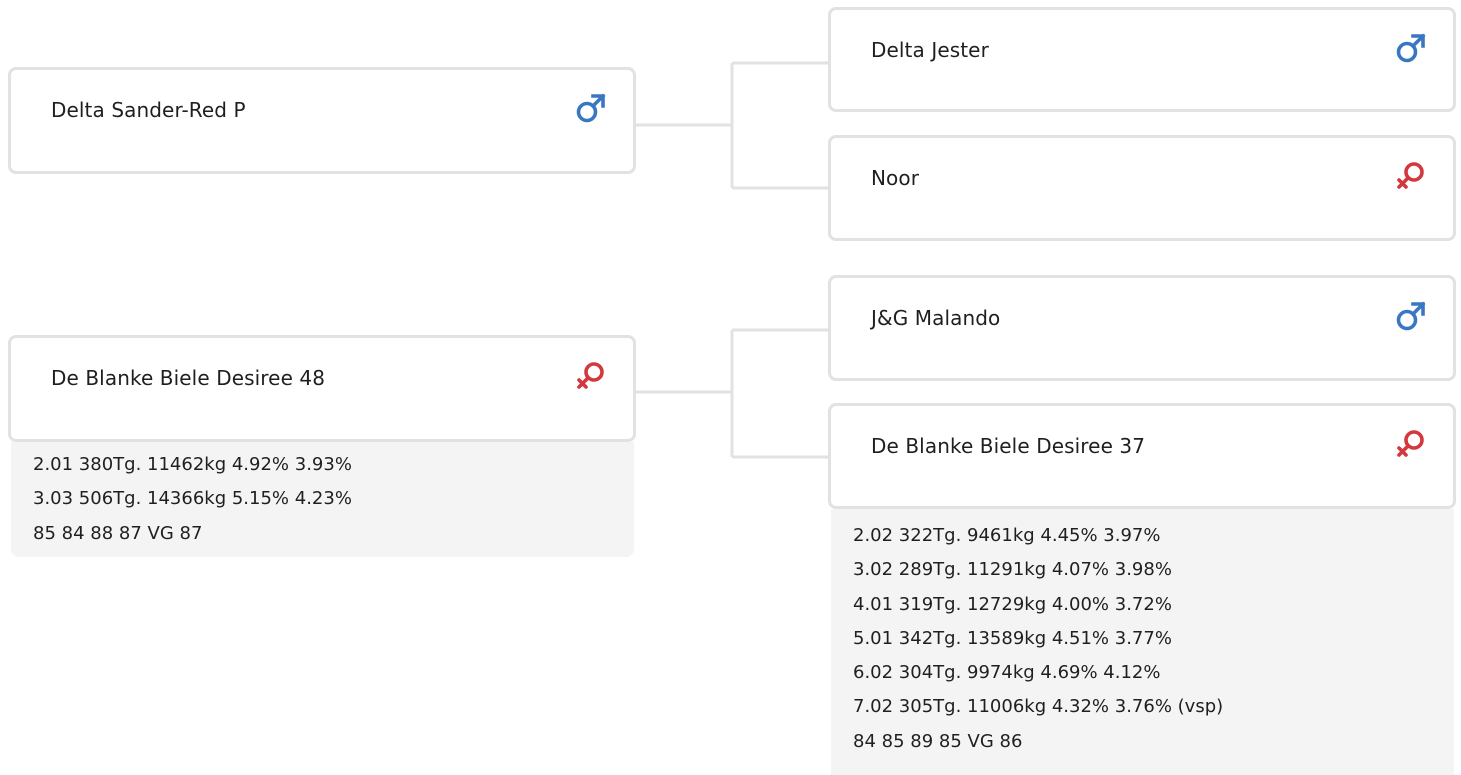 The width and height of the screenshot is (1461, 775). What do you see at coordinates (1142, 188) in the screenshot?
I see `pedigree-card-paternal-granddam: Noor` at bounding box center [1142, 188].